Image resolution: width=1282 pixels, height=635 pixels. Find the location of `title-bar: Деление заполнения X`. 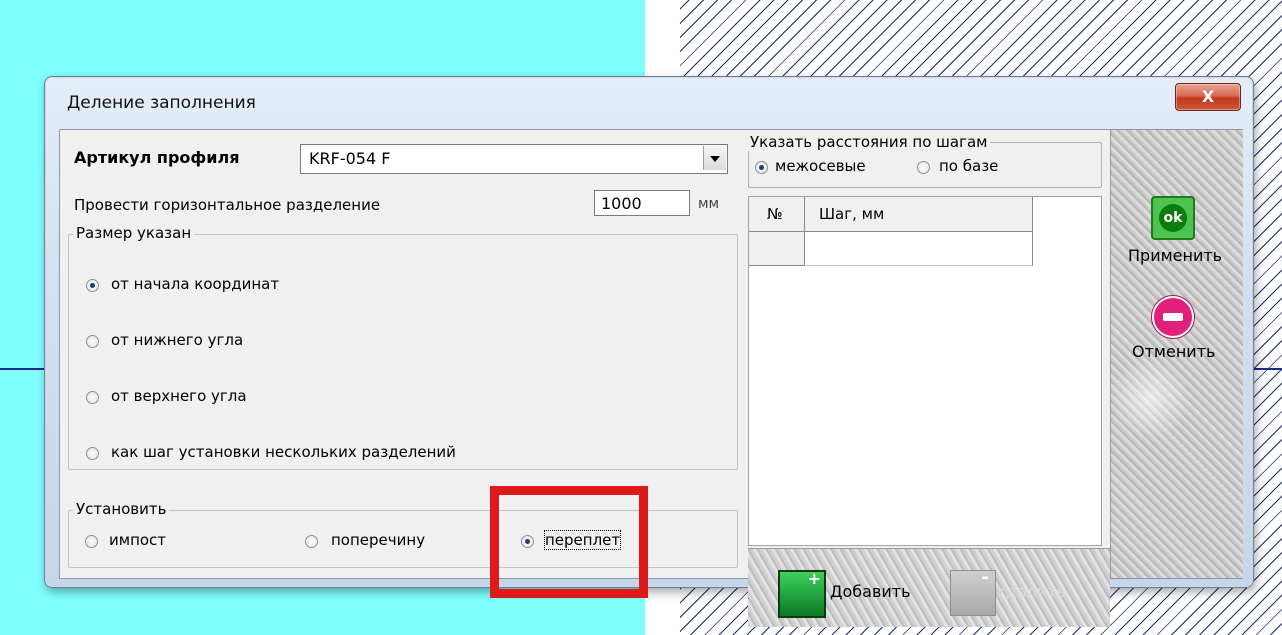

title-bar: Деление заполнения X is located at coordinates (649, 103).